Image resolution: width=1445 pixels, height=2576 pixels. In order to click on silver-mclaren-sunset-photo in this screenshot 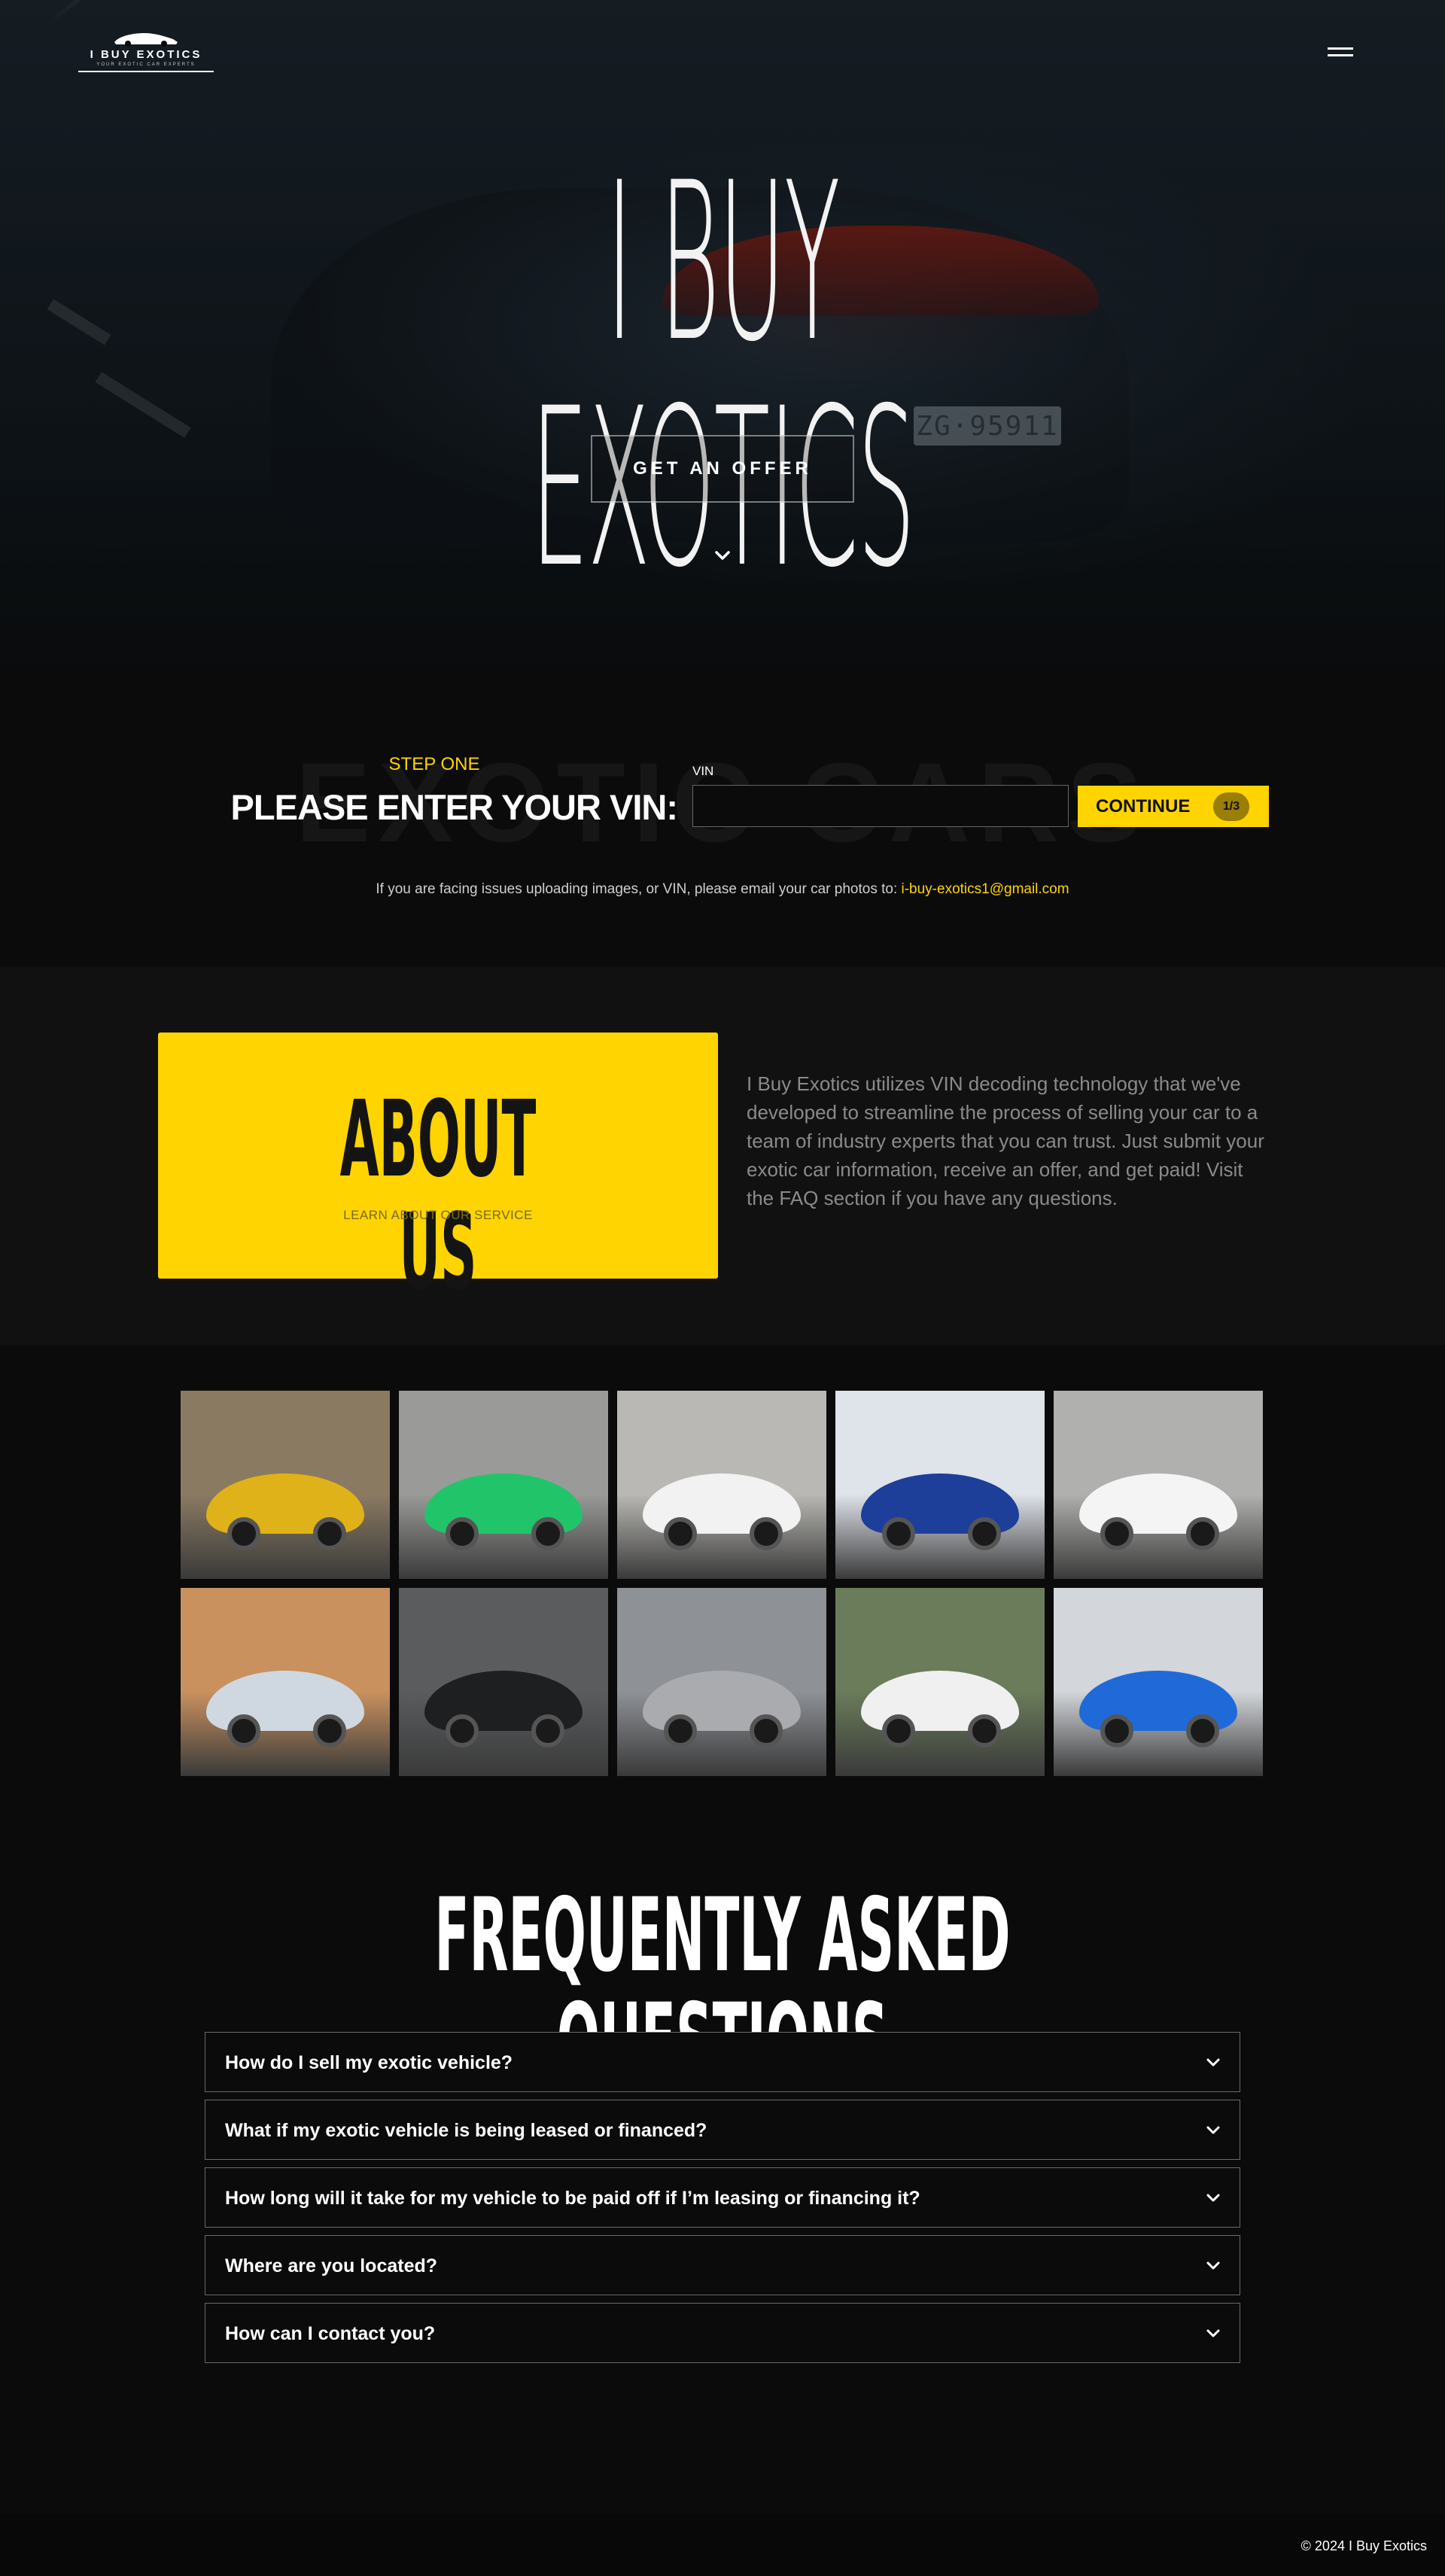, I will do `click(285, 1682)`.